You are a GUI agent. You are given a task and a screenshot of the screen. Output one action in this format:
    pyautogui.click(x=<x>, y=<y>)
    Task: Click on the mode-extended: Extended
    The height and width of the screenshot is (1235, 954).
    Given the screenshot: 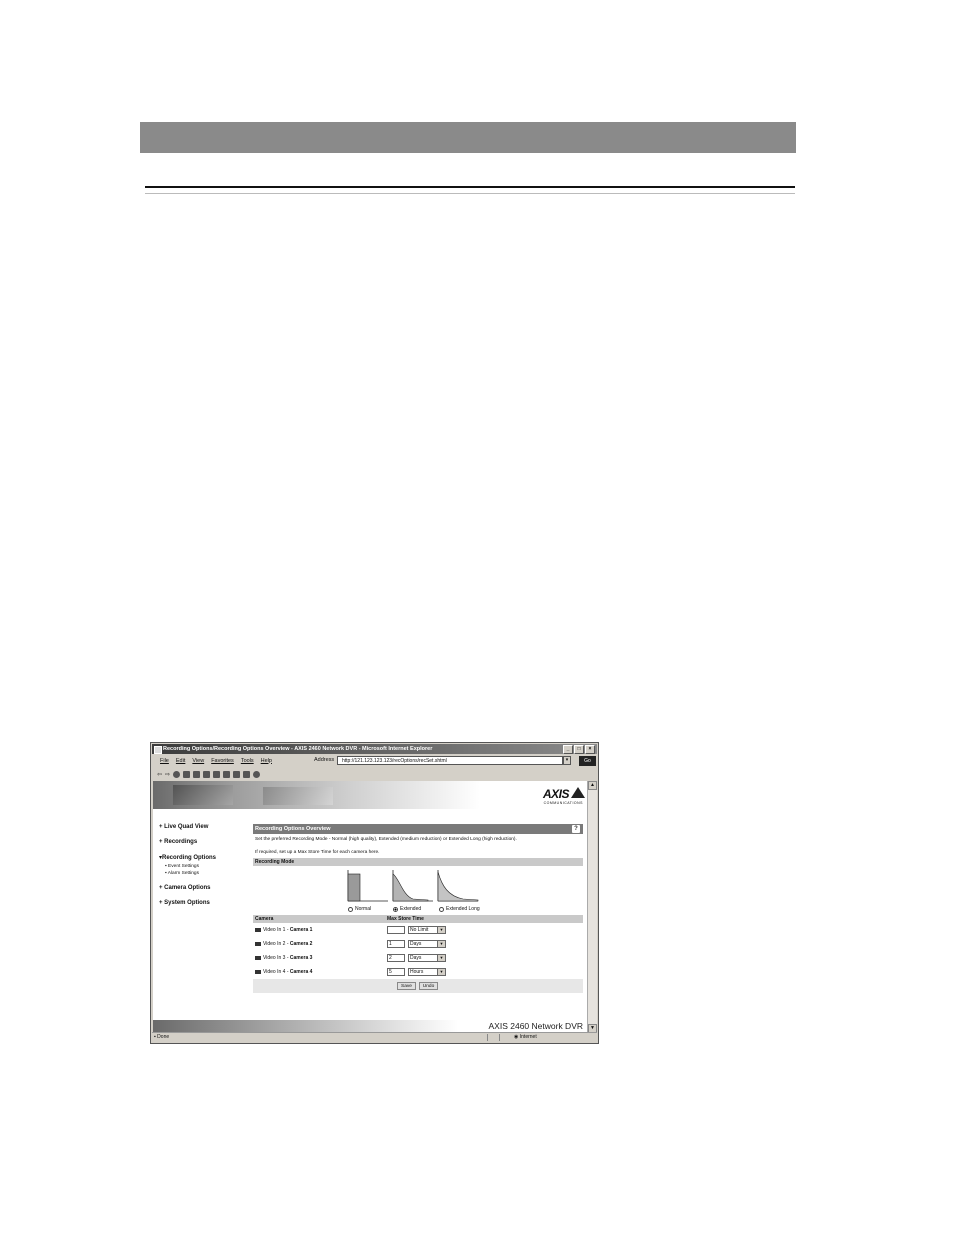 What is the action you would take?
    pyautogui.click(x=407, y=909)
    